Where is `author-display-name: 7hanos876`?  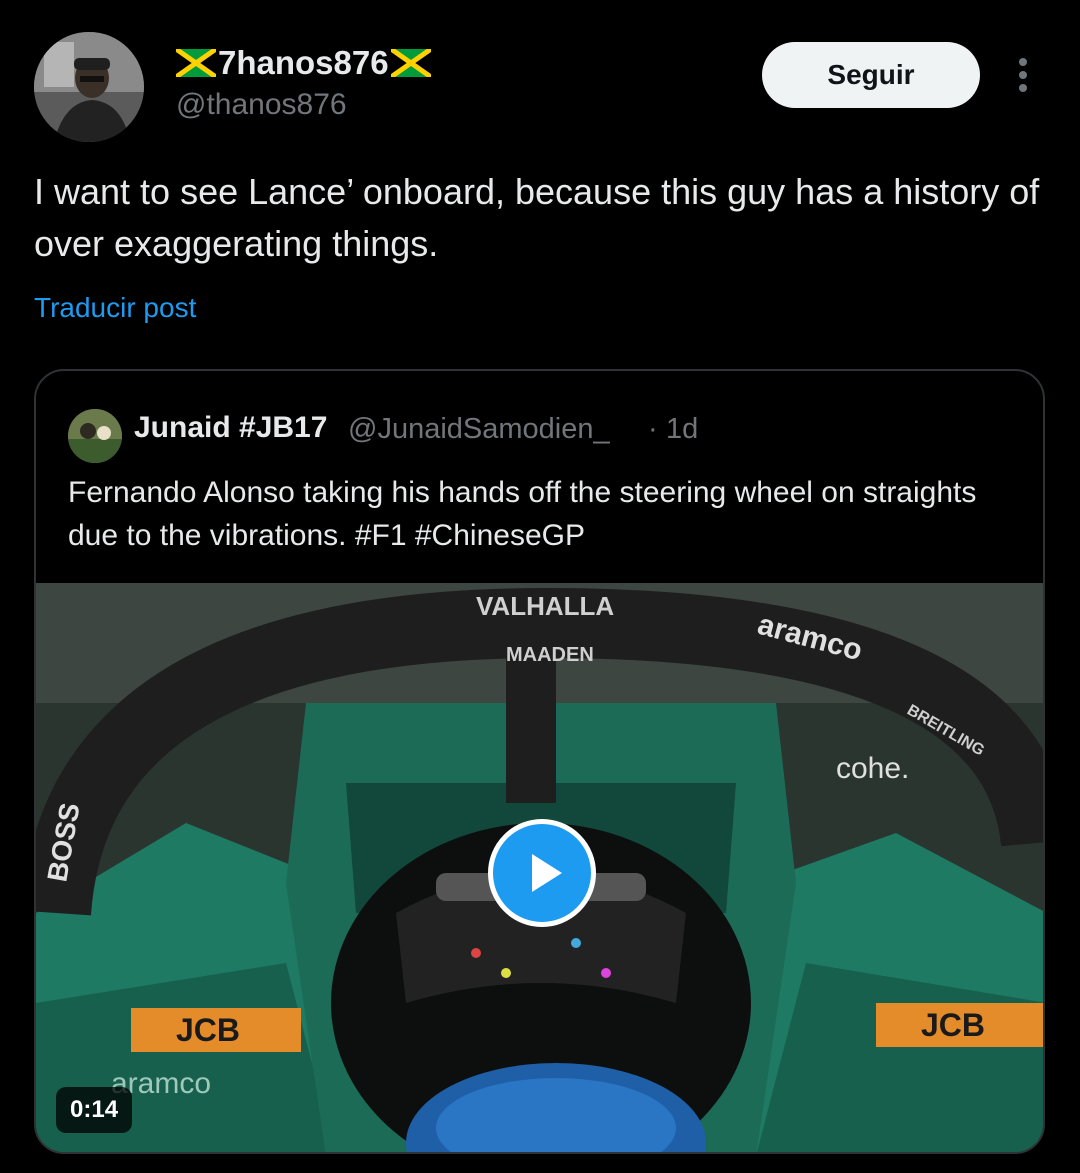
author-display-name: 7hanos876 is located at coordinates (303, 63).